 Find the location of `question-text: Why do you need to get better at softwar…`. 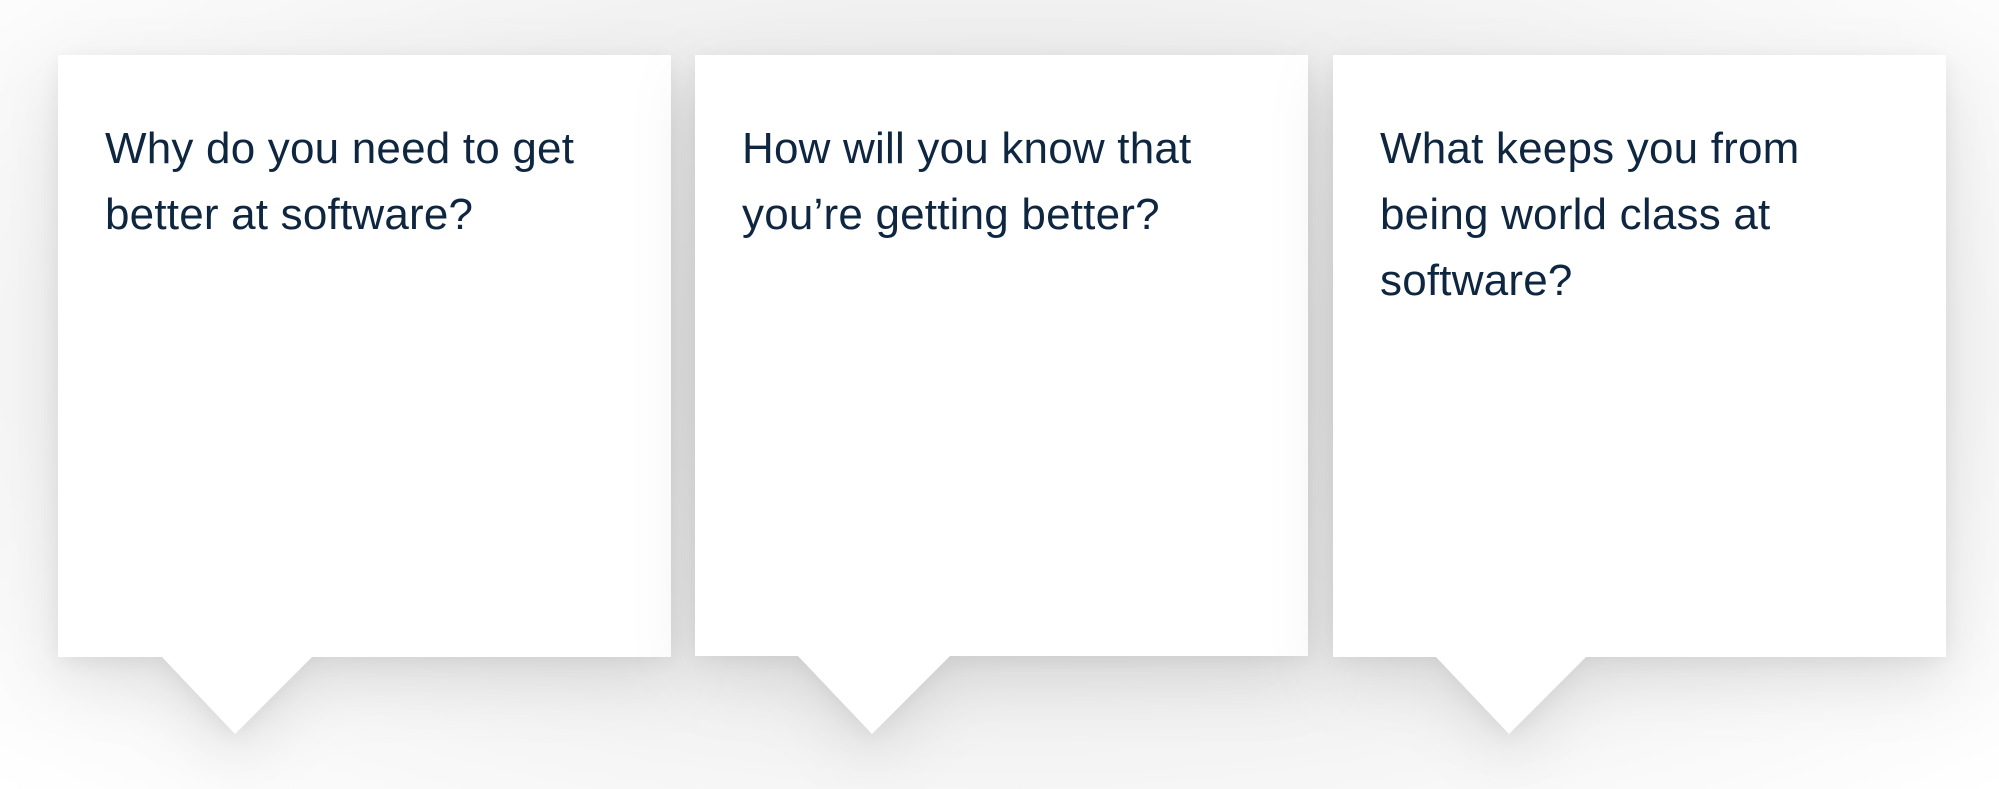

question-text: Why do you need to get better at softwar… is located at coordinates (340, 181).